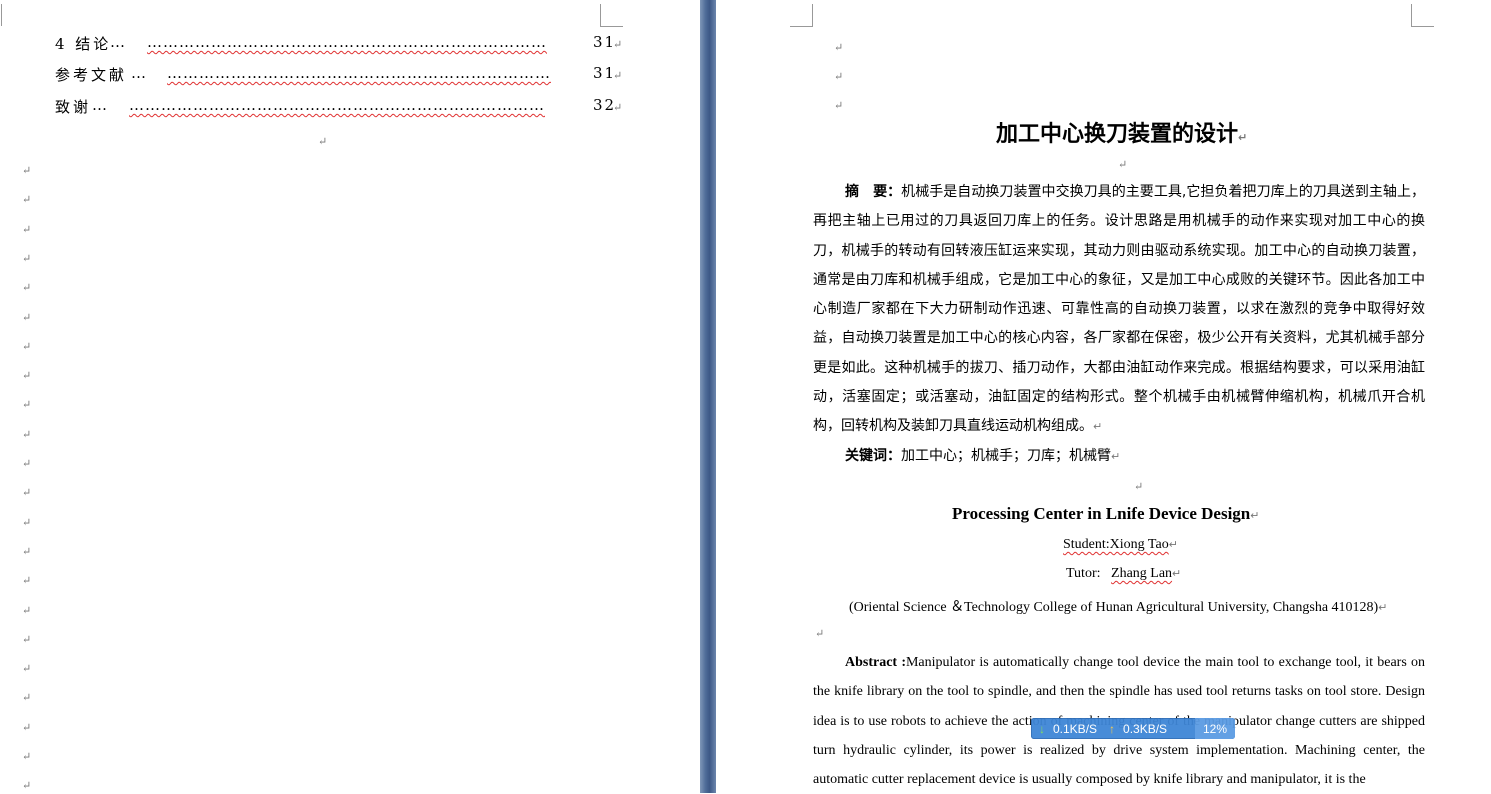  I want to click on keywords-label: 关键词：, so click(873, 456).